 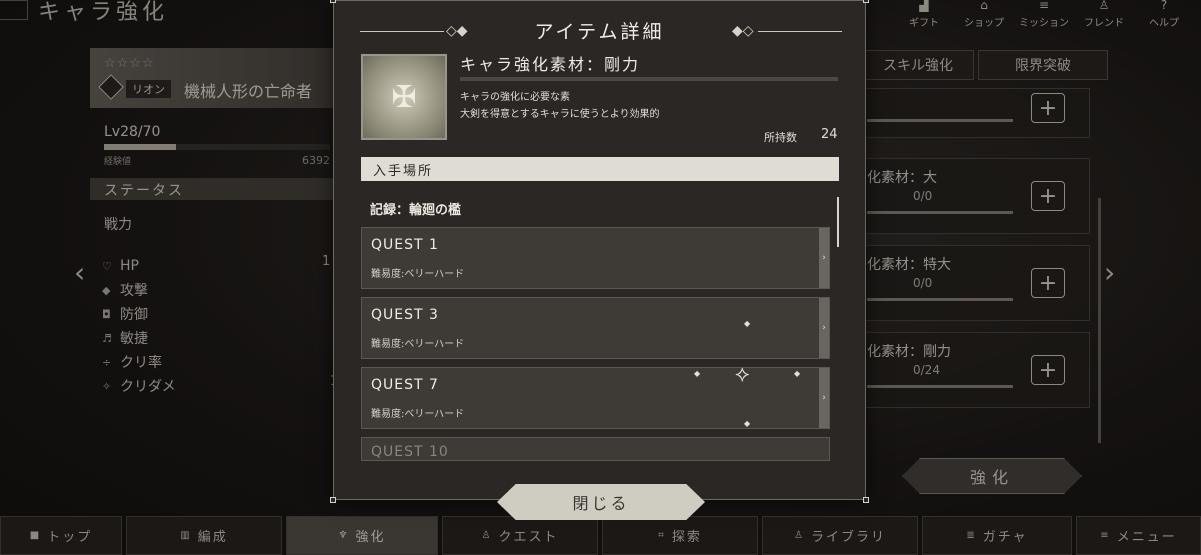 What do you see at coordinates (829, 134) in the screenshot?
I see `owned-count-value: 24` at bounding box center [829, 134].